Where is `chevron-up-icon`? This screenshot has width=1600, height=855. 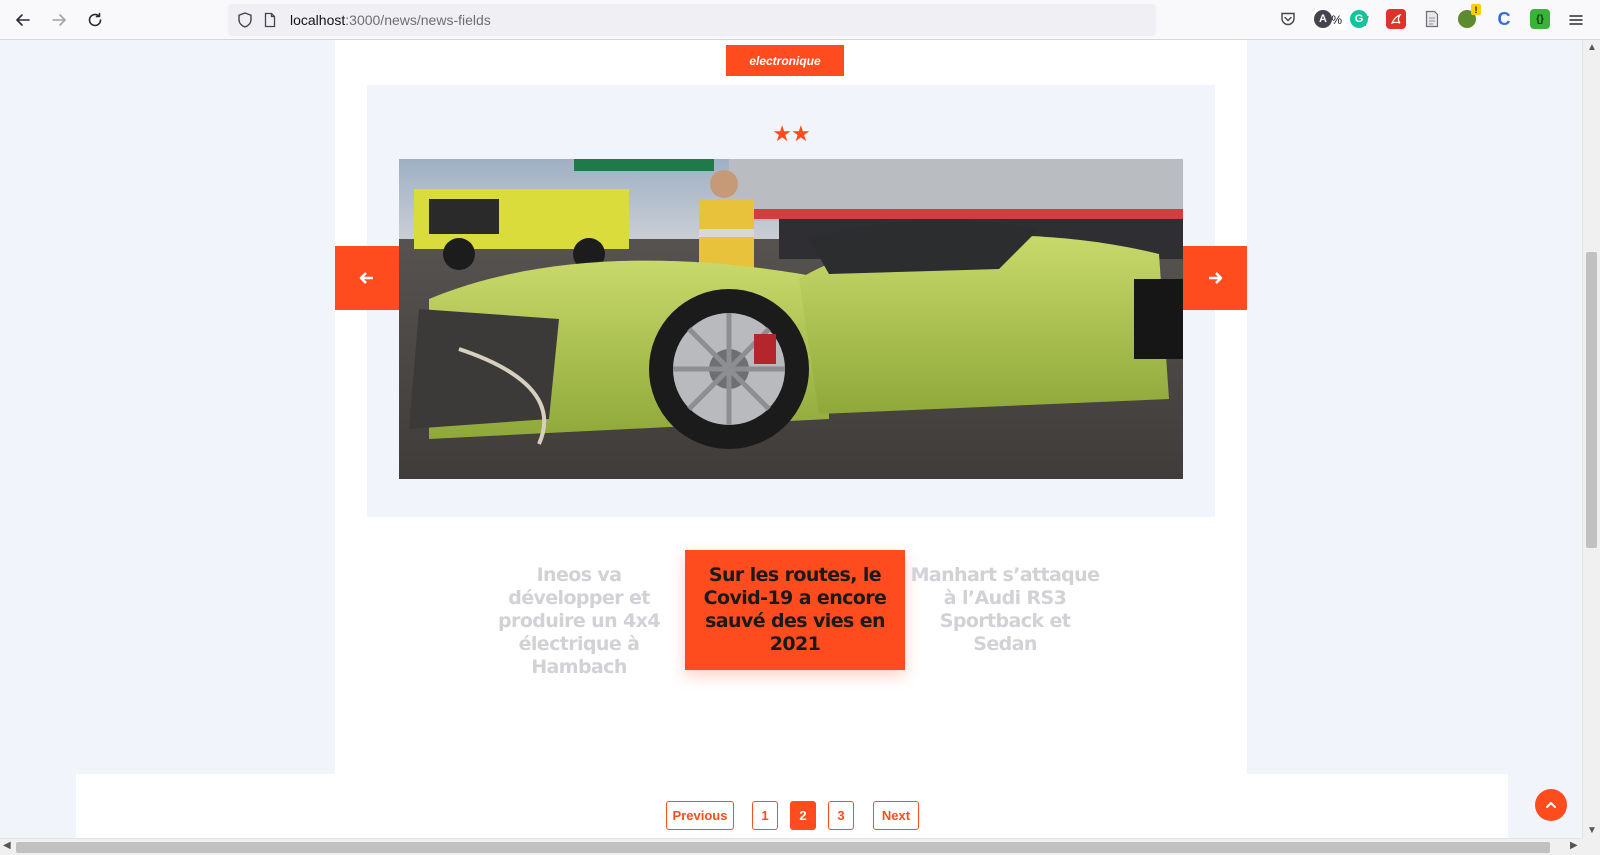 chevron-up-icon is located at coordinates (1551, 805).